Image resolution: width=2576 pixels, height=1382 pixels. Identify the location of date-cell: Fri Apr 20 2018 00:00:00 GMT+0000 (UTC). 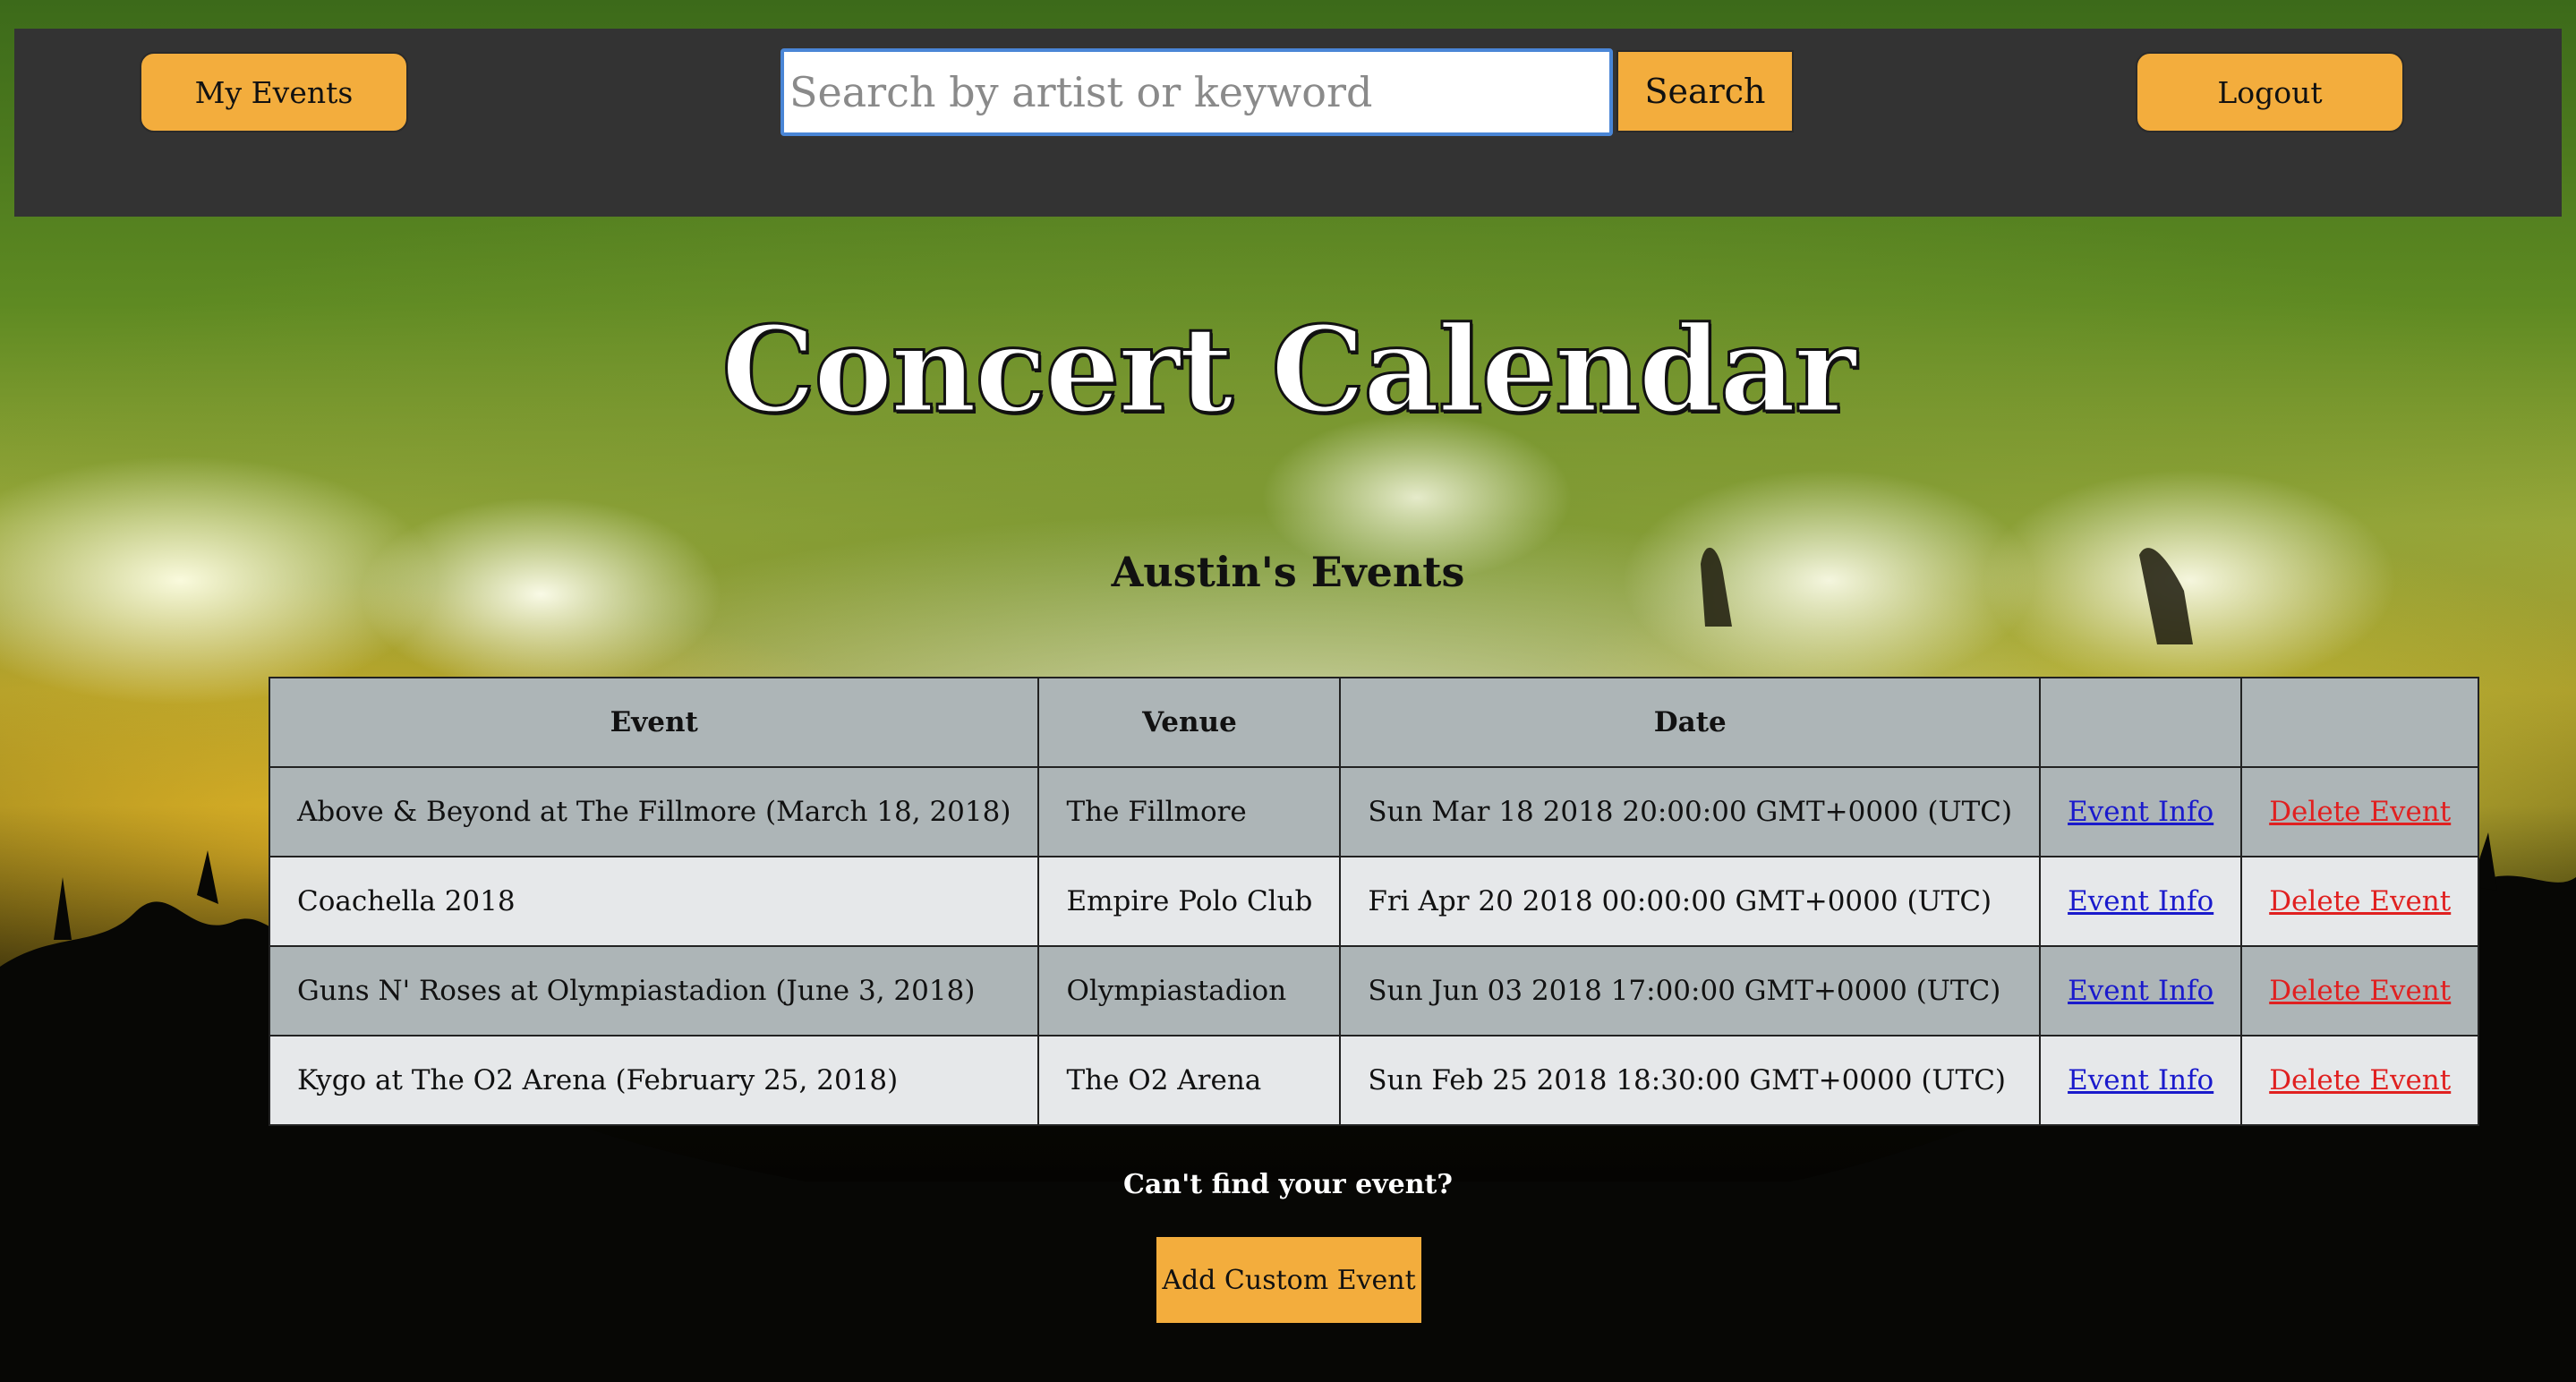
(1690, 901).